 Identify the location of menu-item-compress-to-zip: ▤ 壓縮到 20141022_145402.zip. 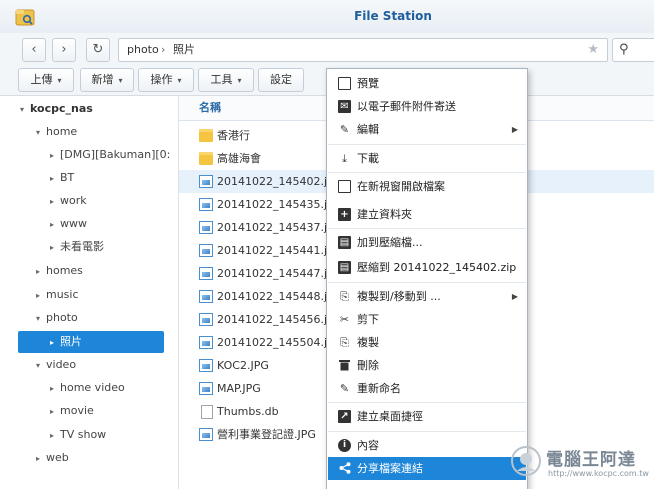
(427, 267).